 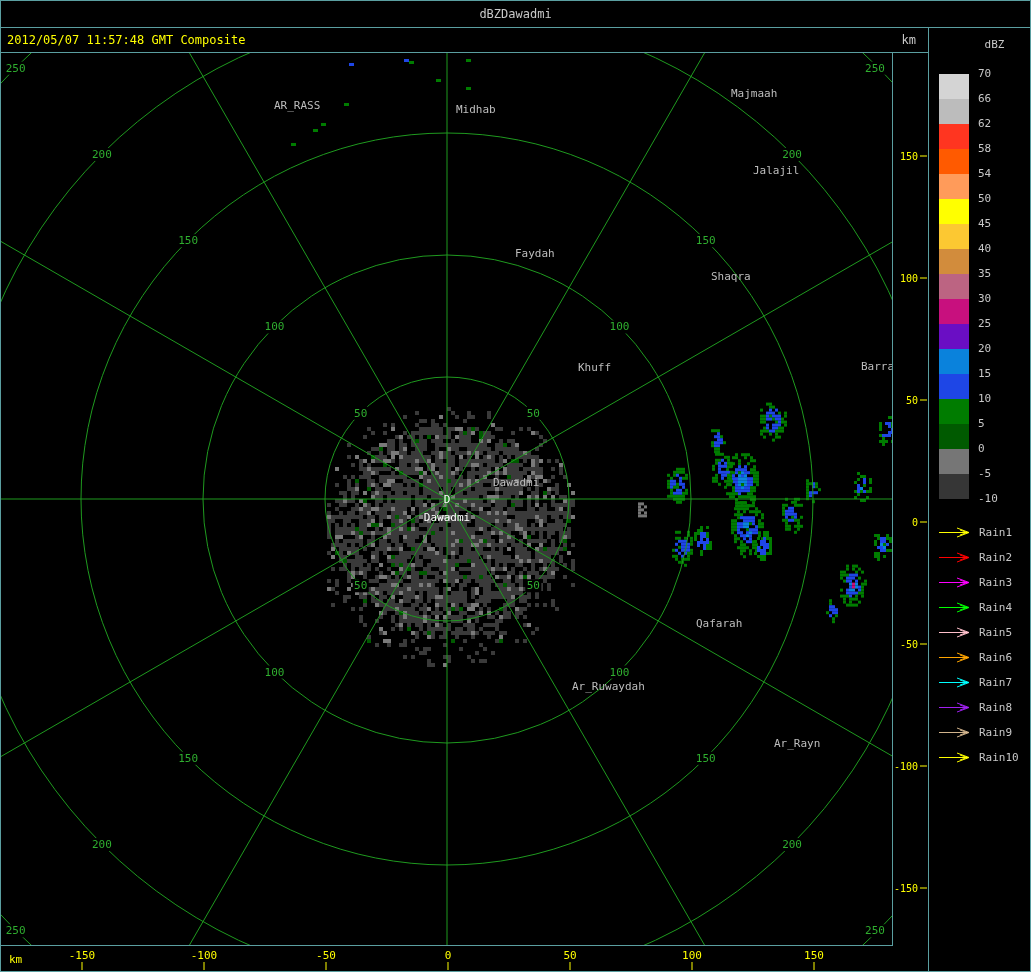 I want to click on legend-title: dBZ, so click(x=994, y=44).